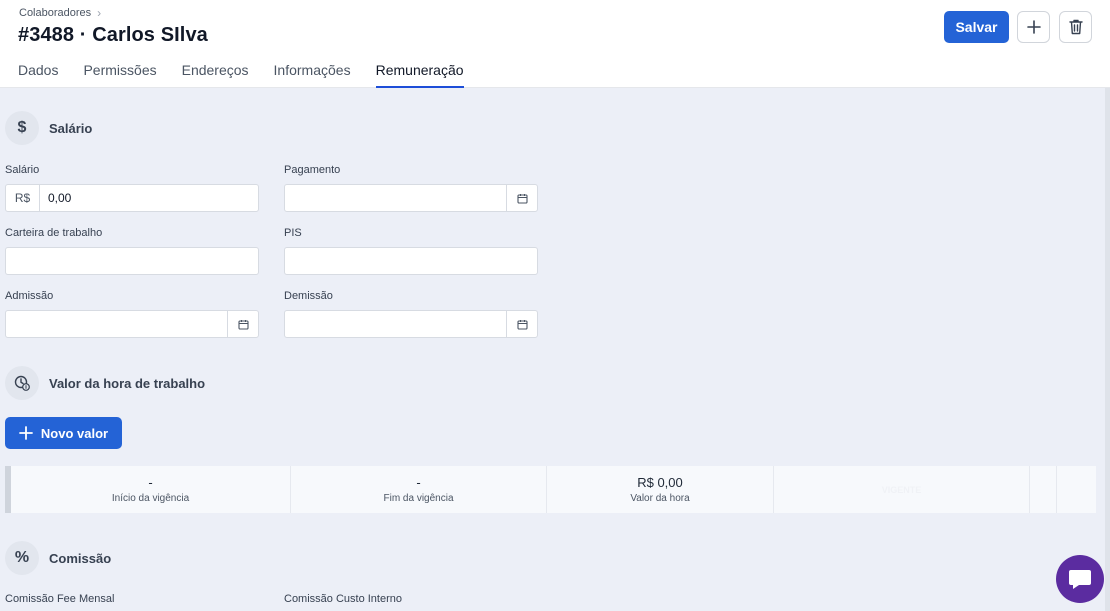 Image resolution: width=1110 pixels, height=611 pixels. What do you see at coordinates (150, 482) in the screenshot?
I see `inicio-value: -` at bounding box center [150, 482].